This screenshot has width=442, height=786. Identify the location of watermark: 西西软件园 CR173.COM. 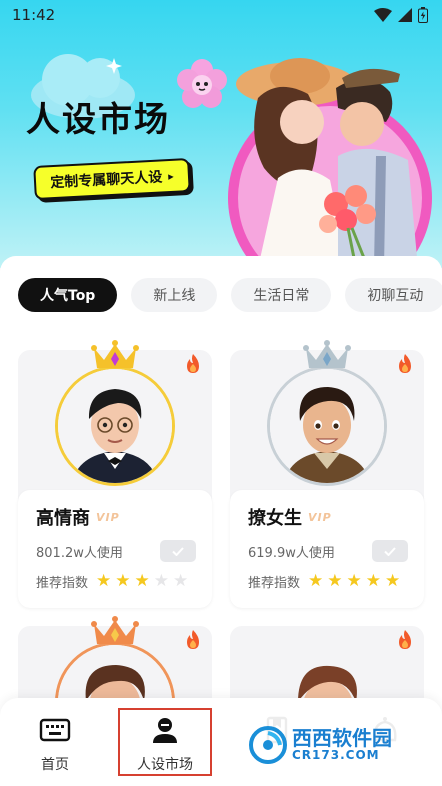
(335, 745).